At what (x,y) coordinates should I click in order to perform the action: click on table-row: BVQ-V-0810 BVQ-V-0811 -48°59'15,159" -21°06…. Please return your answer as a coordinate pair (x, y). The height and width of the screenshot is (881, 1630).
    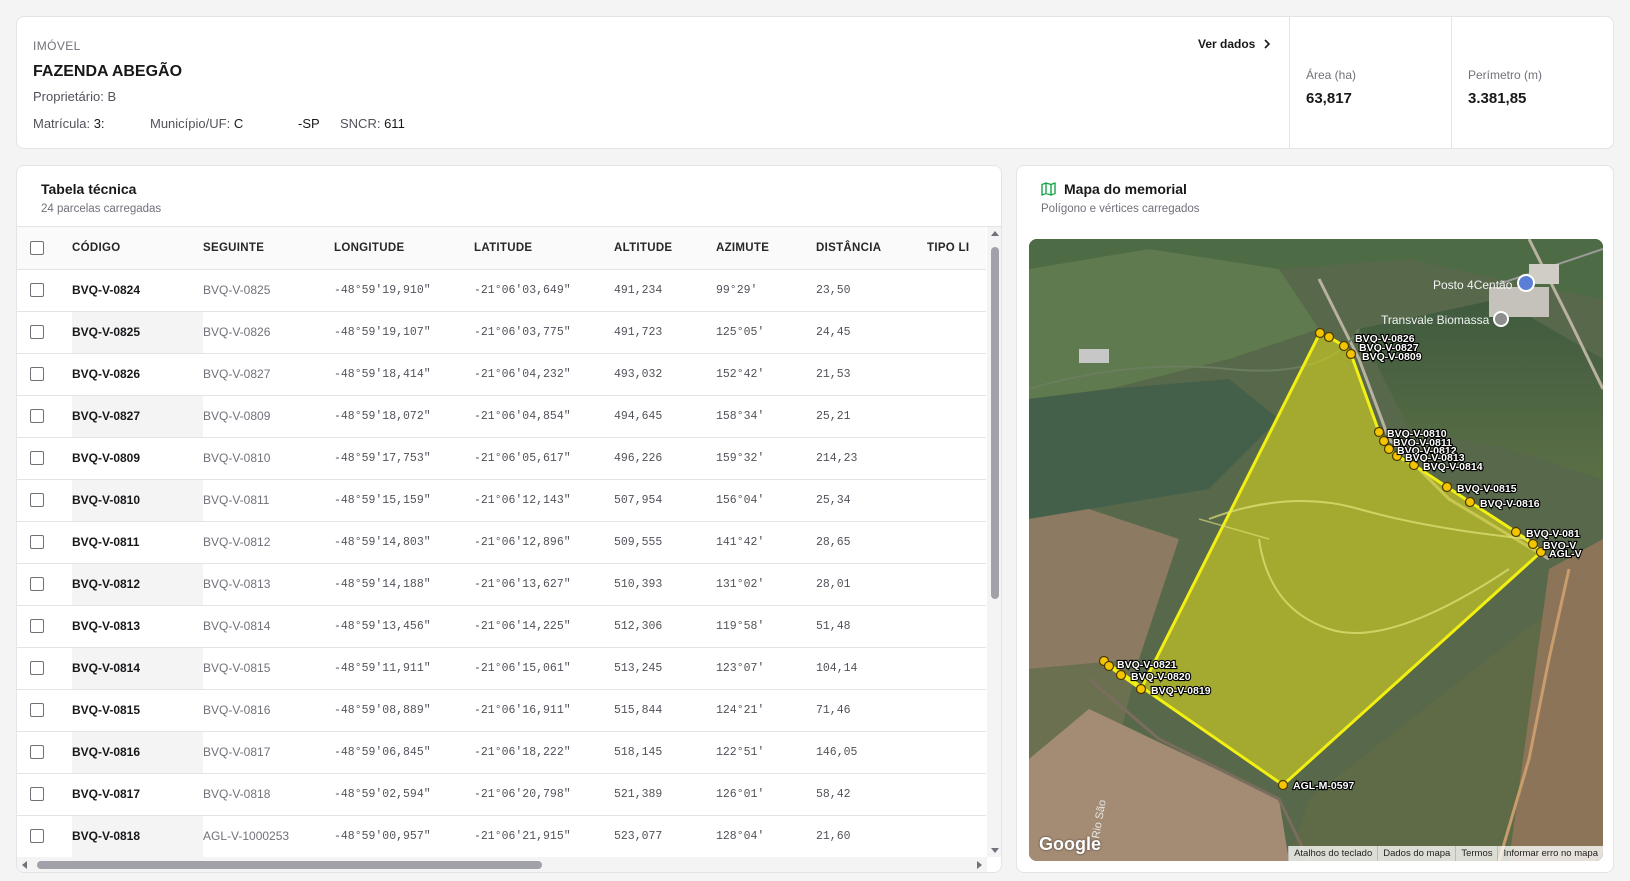
    Looking at the image, I should click on (501, 500).